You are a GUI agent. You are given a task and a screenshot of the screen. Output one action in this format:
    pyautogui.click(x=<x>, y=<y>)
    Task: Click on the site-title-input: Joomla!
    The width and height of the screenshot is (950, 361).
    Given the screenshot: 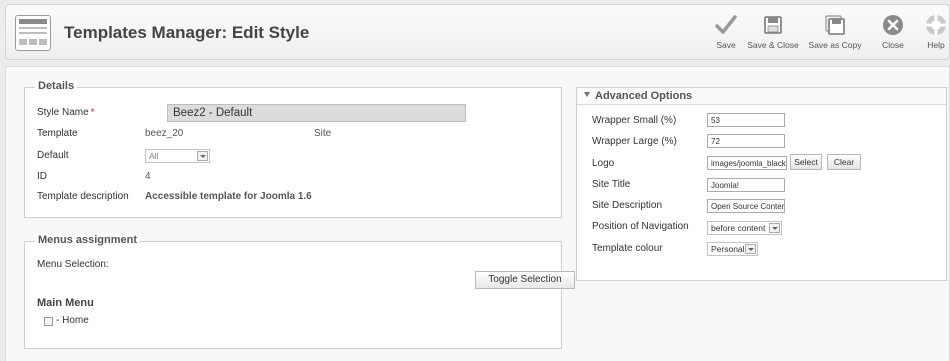 What is the action you would take?
    pyautogui.click(x=746, y=185)
    